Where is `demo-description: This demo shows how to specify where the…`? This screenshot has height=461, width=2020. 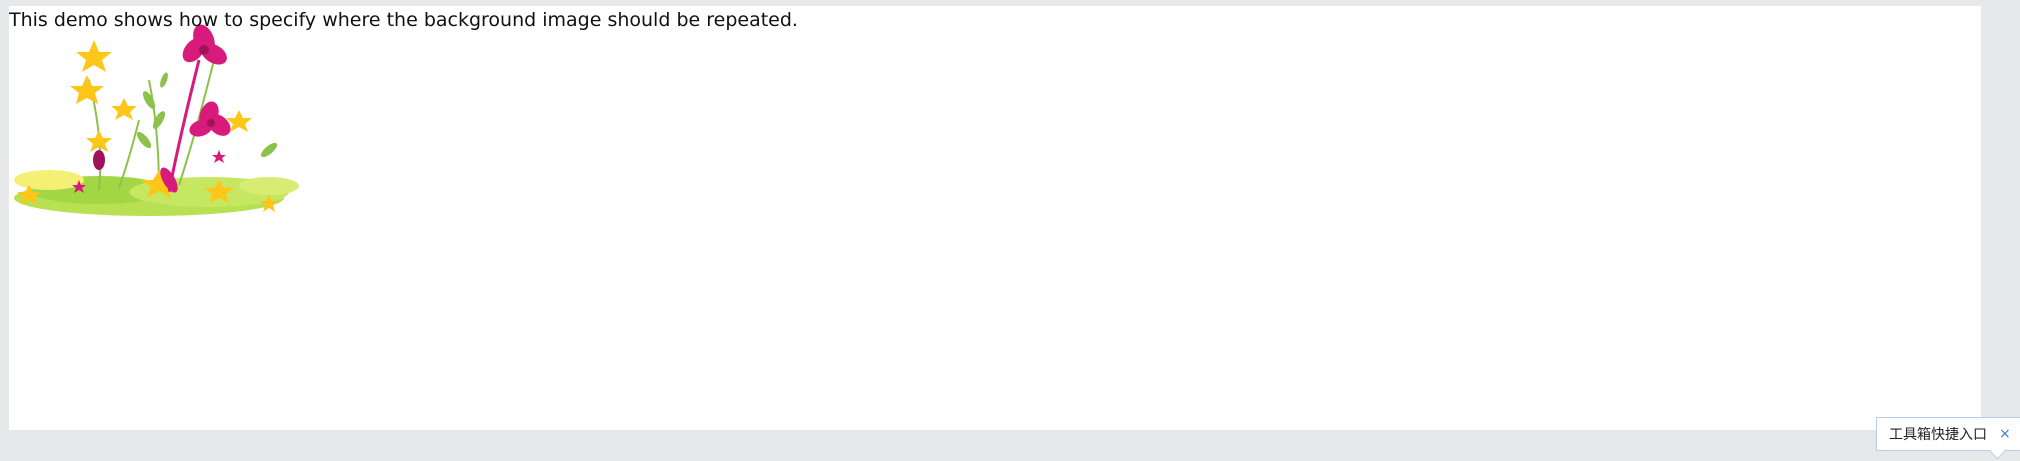
demo-description: This demo shows how to specify where the… is located at coordinates (403, 20).